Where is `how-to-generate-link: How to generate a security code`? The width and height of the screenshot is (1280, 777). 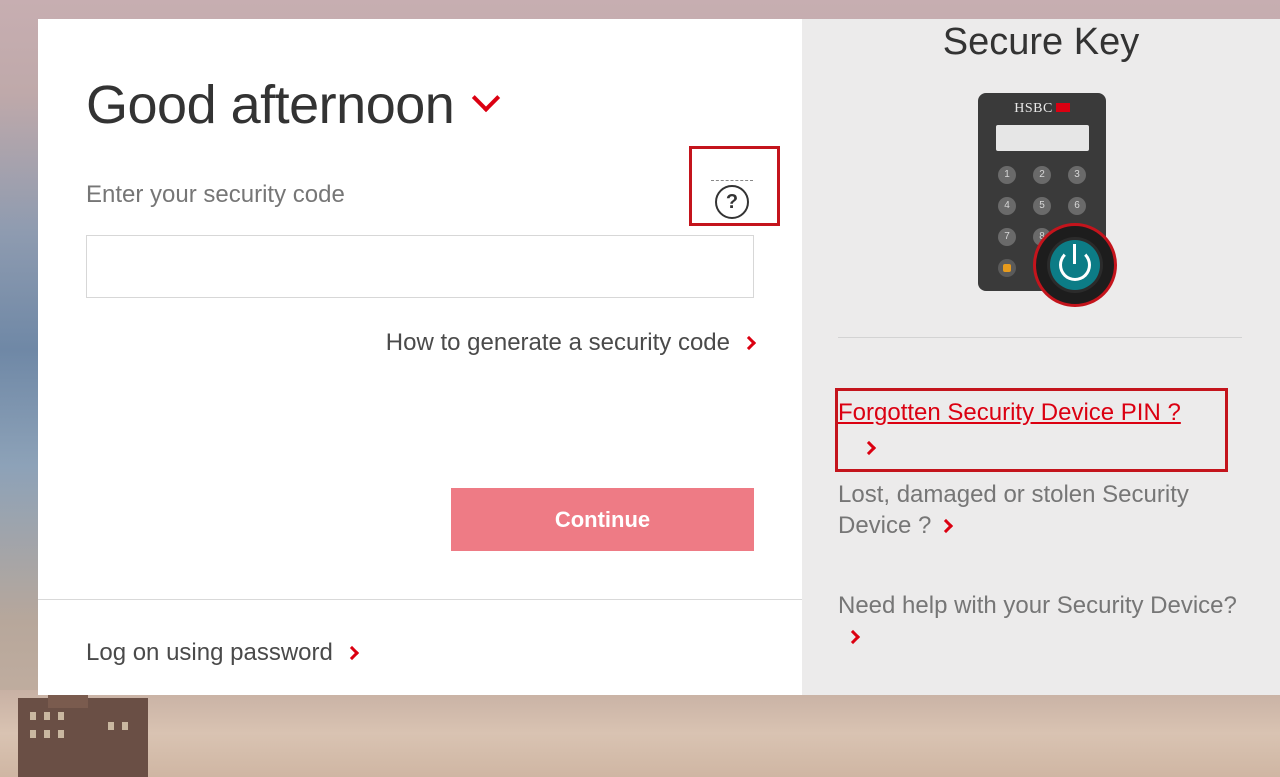
how-to-generate-link: How to generate a security code is located at coordinates (571, 343).